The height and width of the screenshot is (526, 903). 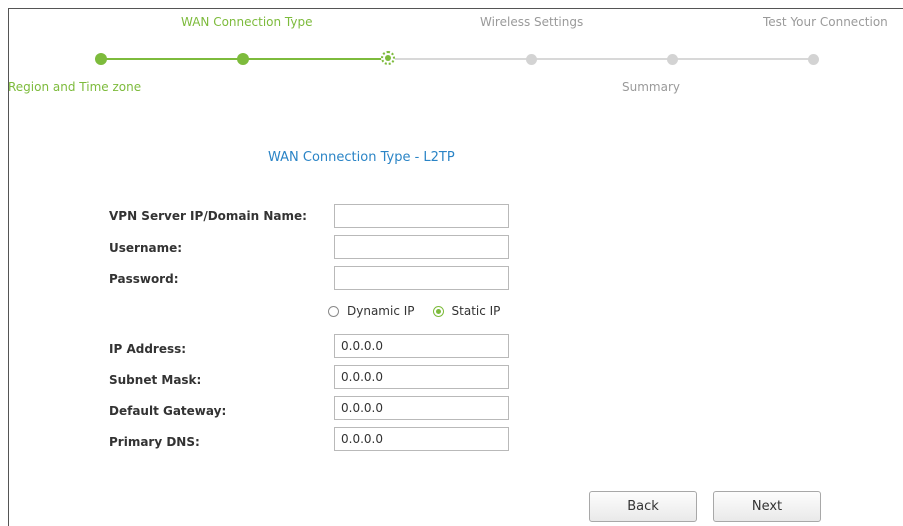 What do you see at coordinates (421, 247) in the screenshot?
I see `username-input` at bounding box center [421, 247].